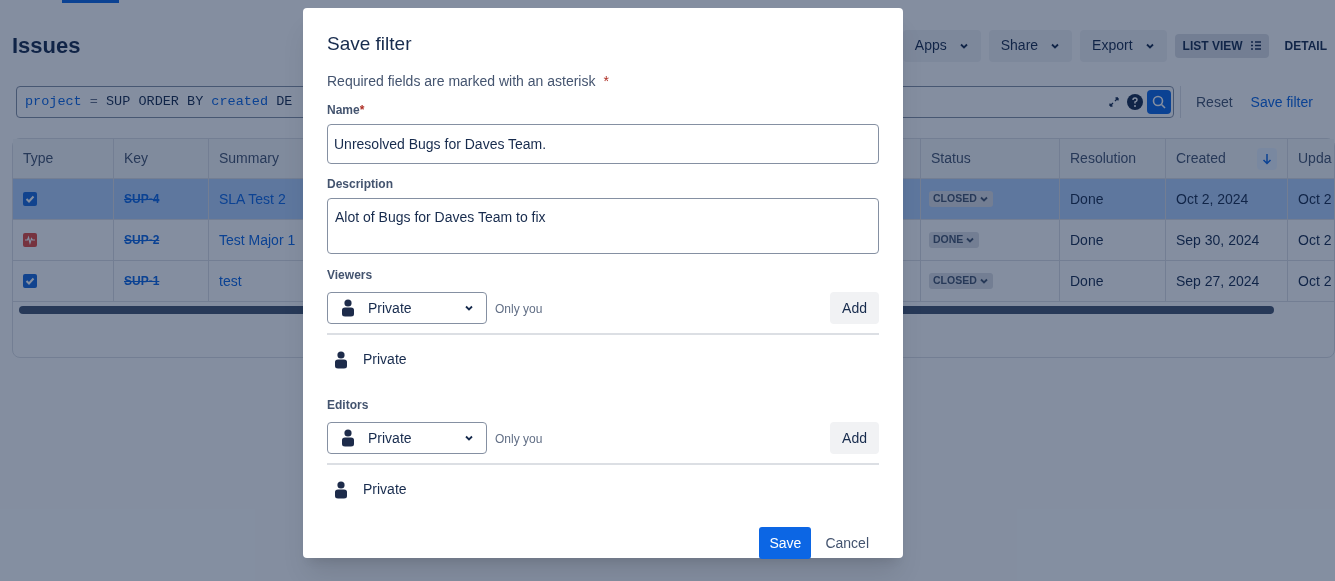 Image resolution: width=1335 pixels, height=581 pixels. What do you see at coordinates (370, 44) in the screenshot?
I see `dialog-title: Save filter` at bounding box center [370, 44].